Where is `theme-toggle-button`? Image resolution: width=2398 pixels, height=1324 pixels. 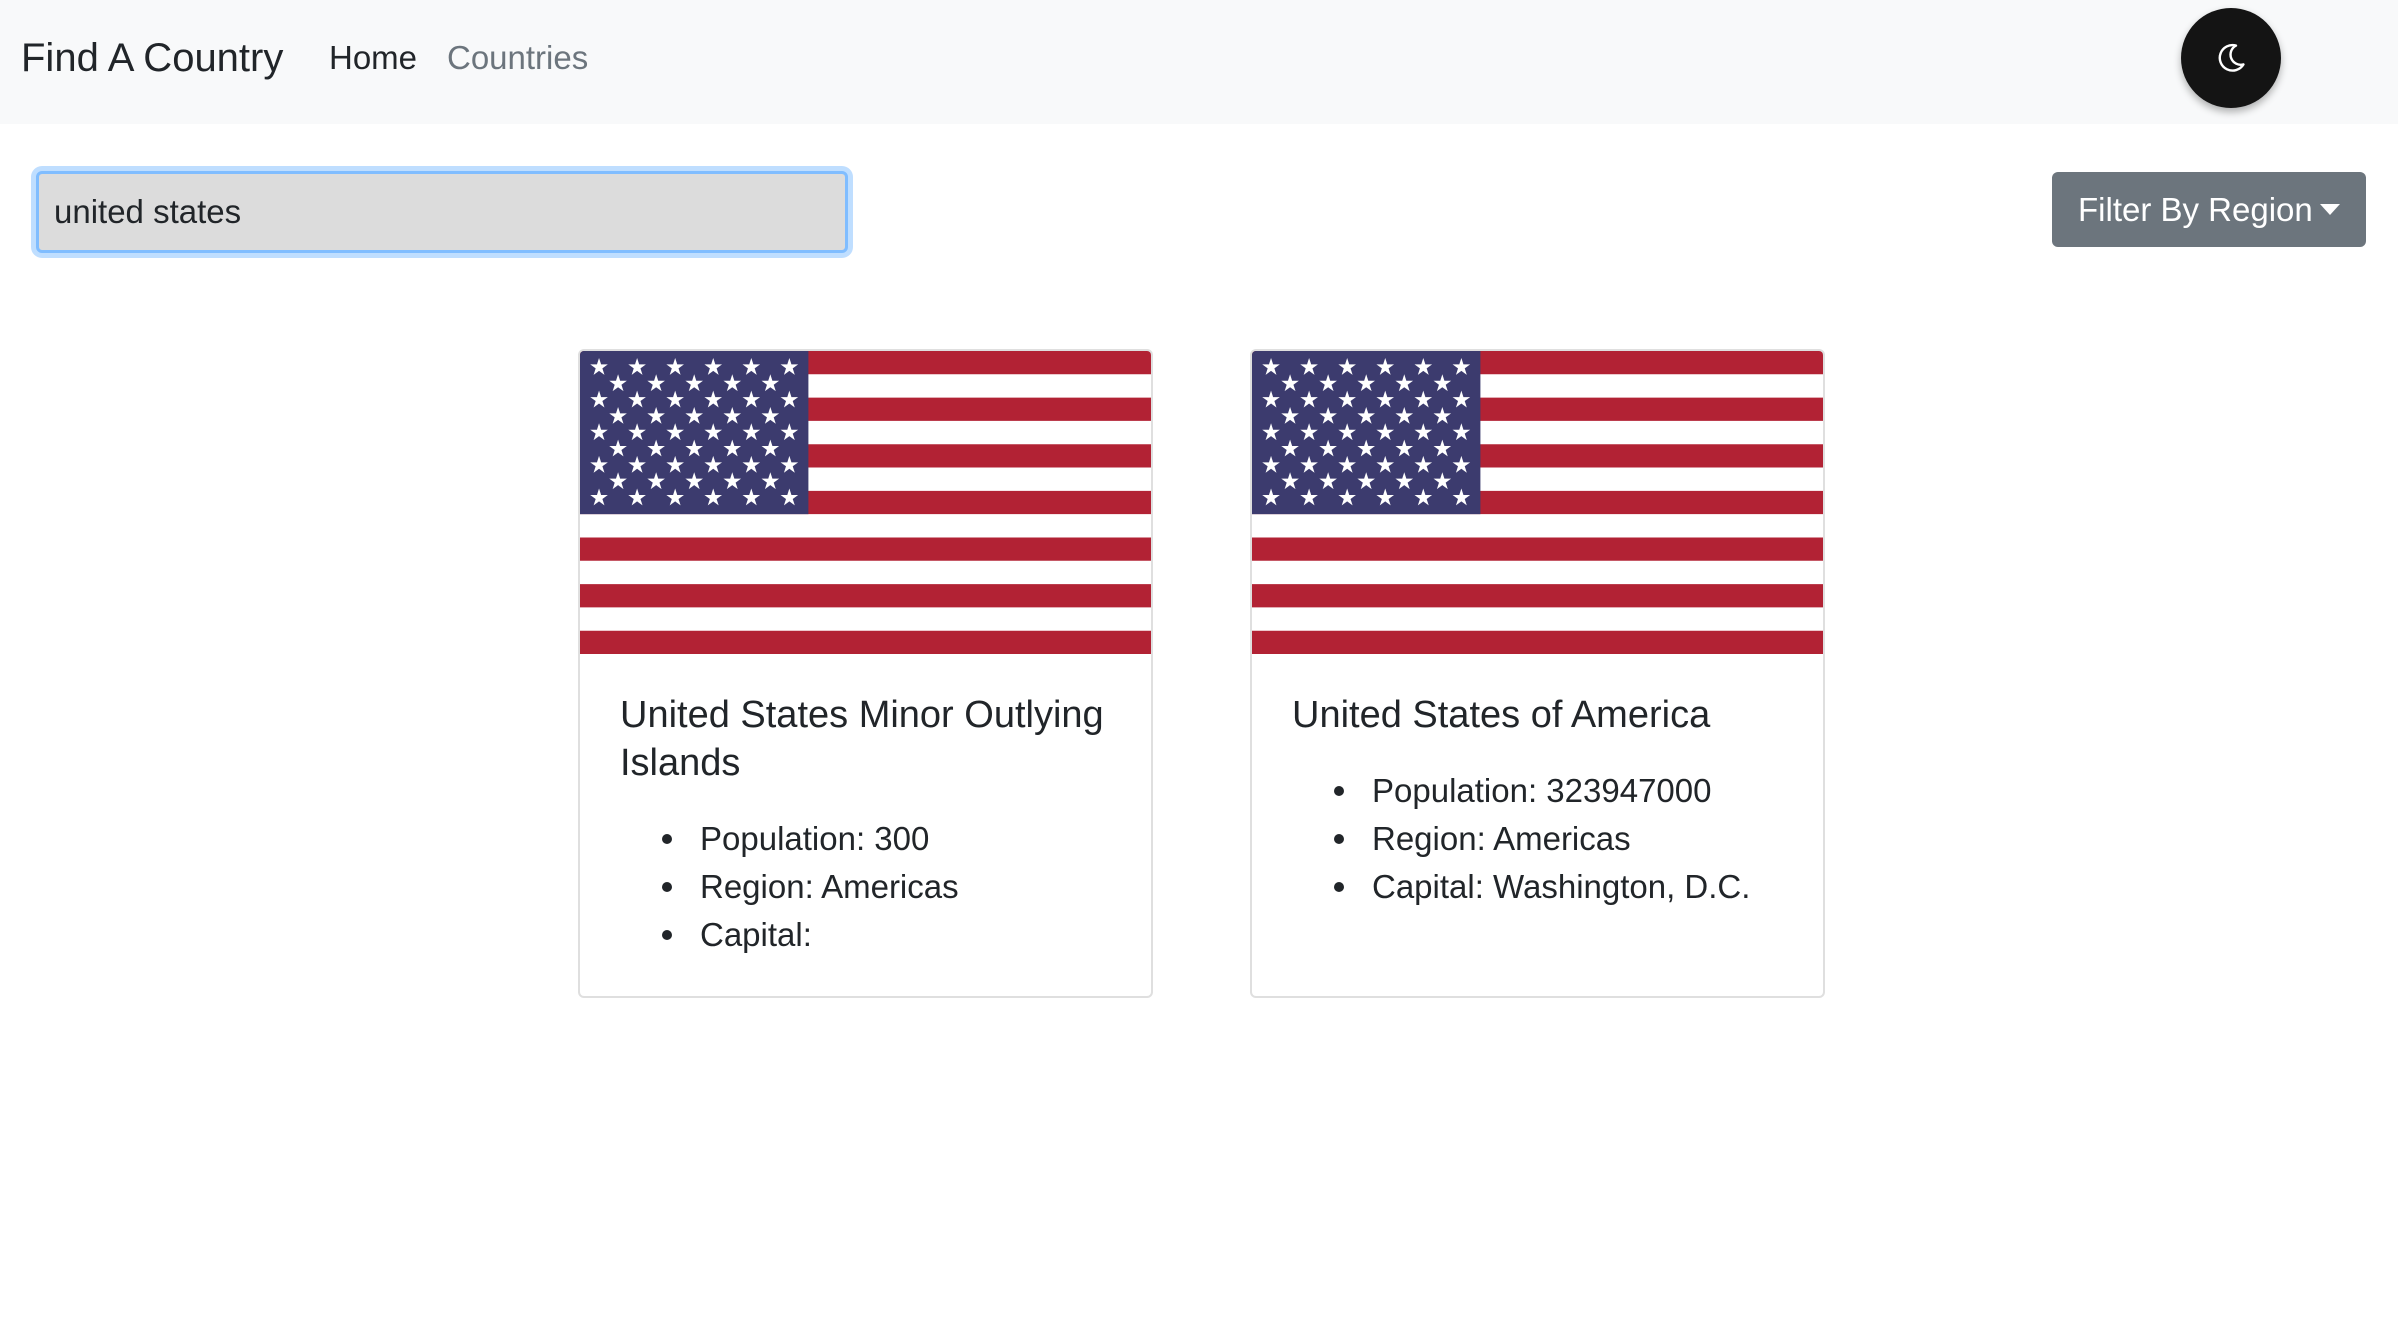
theme-toggle-button is located at coordinates (2231, 58).